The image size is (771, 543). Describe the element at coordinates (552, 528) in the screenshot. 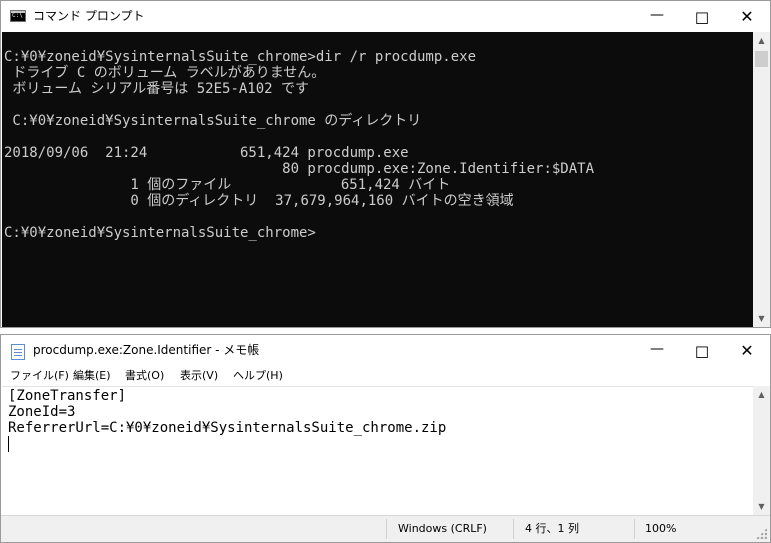

I see `cursor-position-status: 4 行、1 列` at that location.